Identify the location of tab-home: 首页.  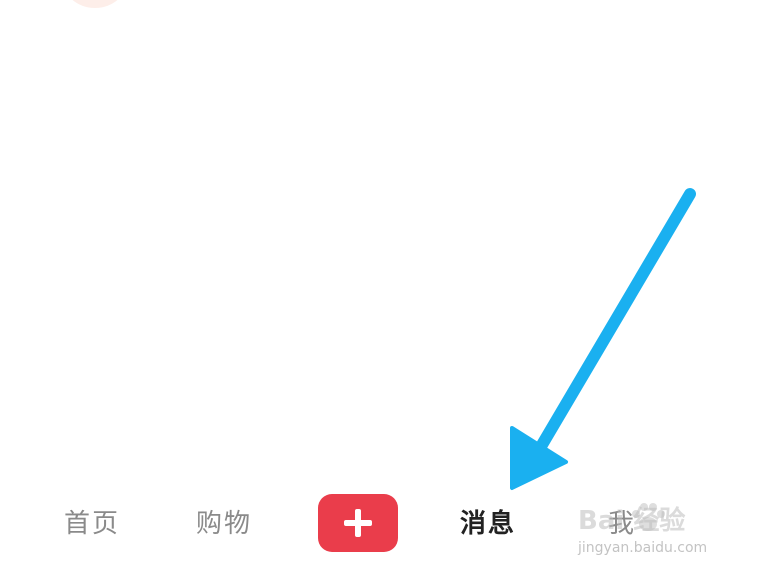
(92, 524).